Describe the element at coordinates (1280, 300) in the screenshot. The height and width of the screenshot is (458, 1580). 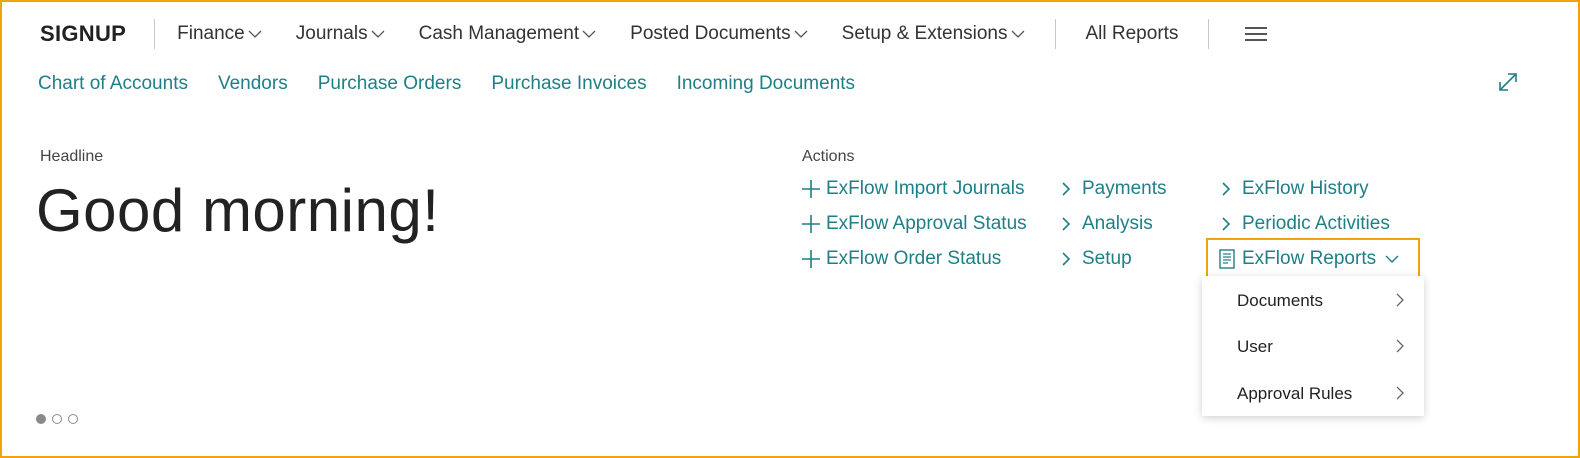
I see `menu-item-label: Documents` at that location.